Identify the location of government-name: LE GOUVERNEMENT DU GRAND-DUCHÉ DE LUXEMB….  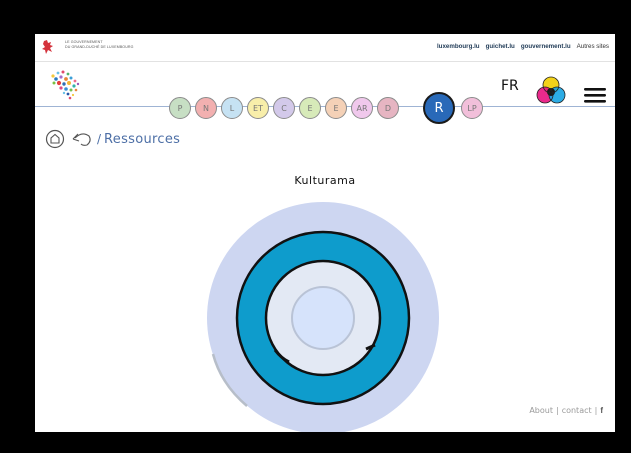
(99, 45).